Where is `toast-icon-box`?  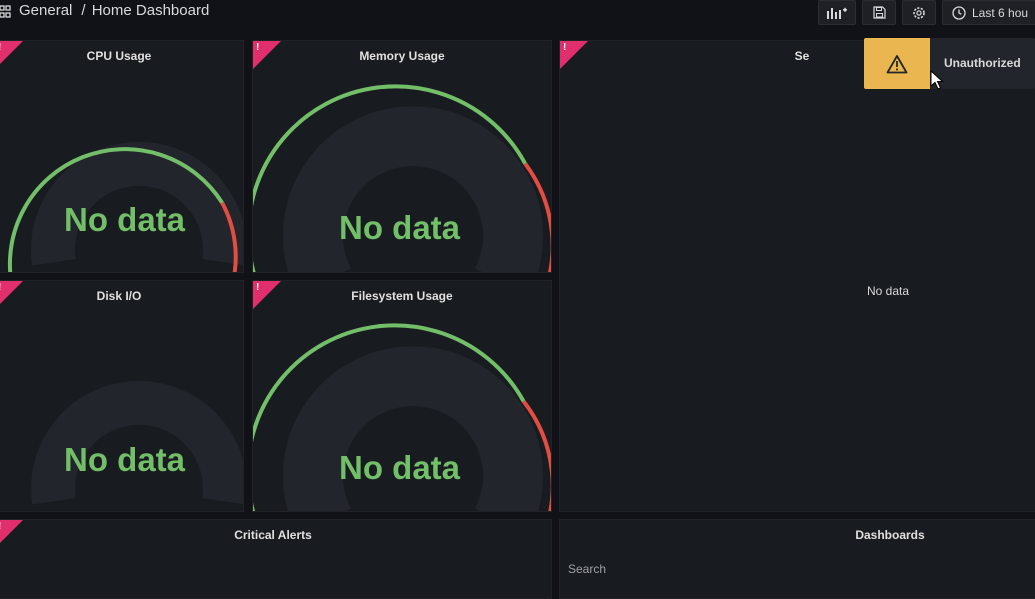 toast-icon-box is located at coordinates (897, 63).